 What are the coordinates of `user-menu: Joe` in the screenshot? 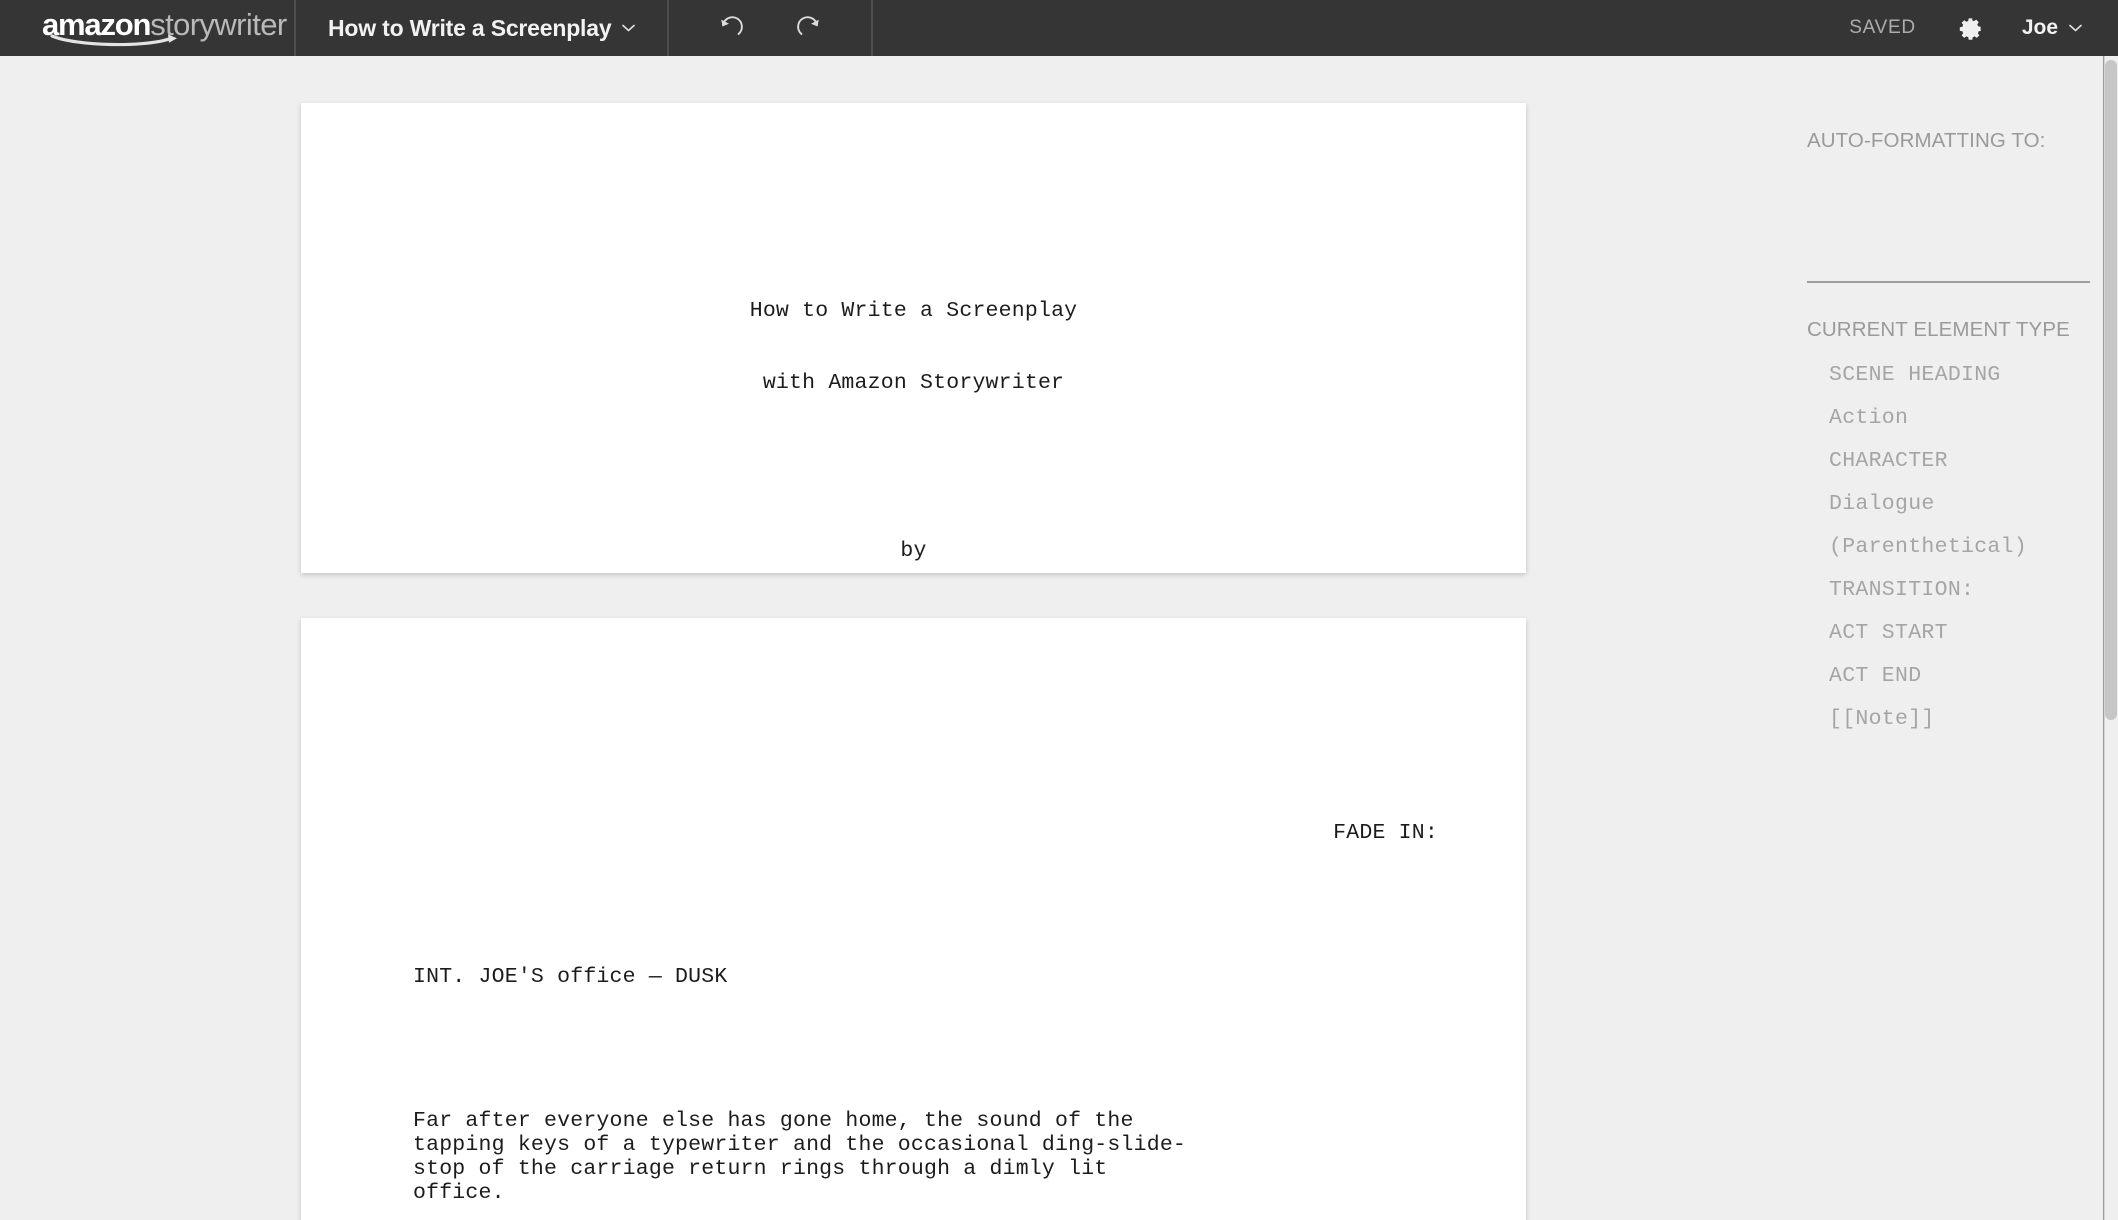 It's located at (2052, 28).